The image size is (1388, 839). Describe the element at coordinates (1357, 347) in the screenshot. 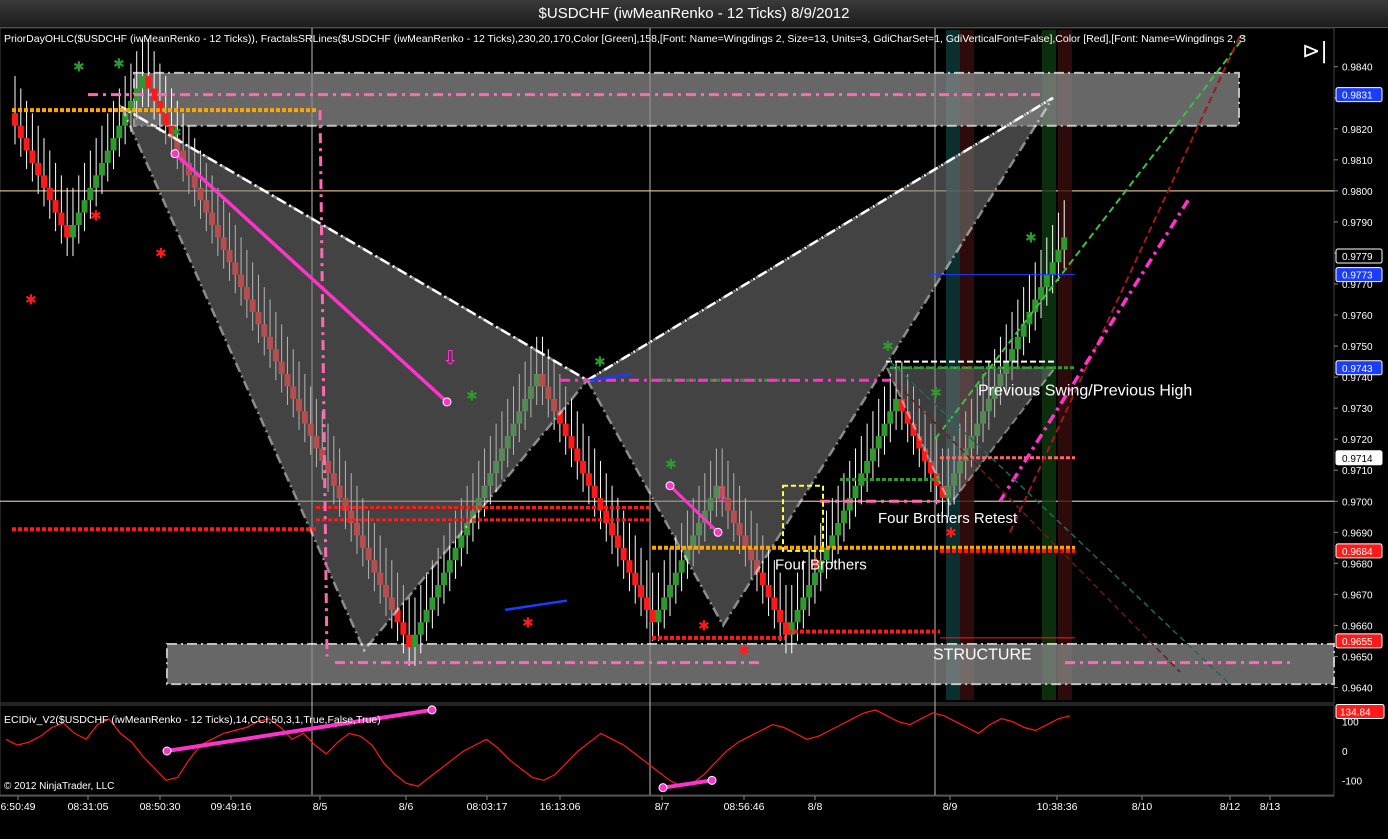

I see `y-tick-label: 0.9750` at that location.